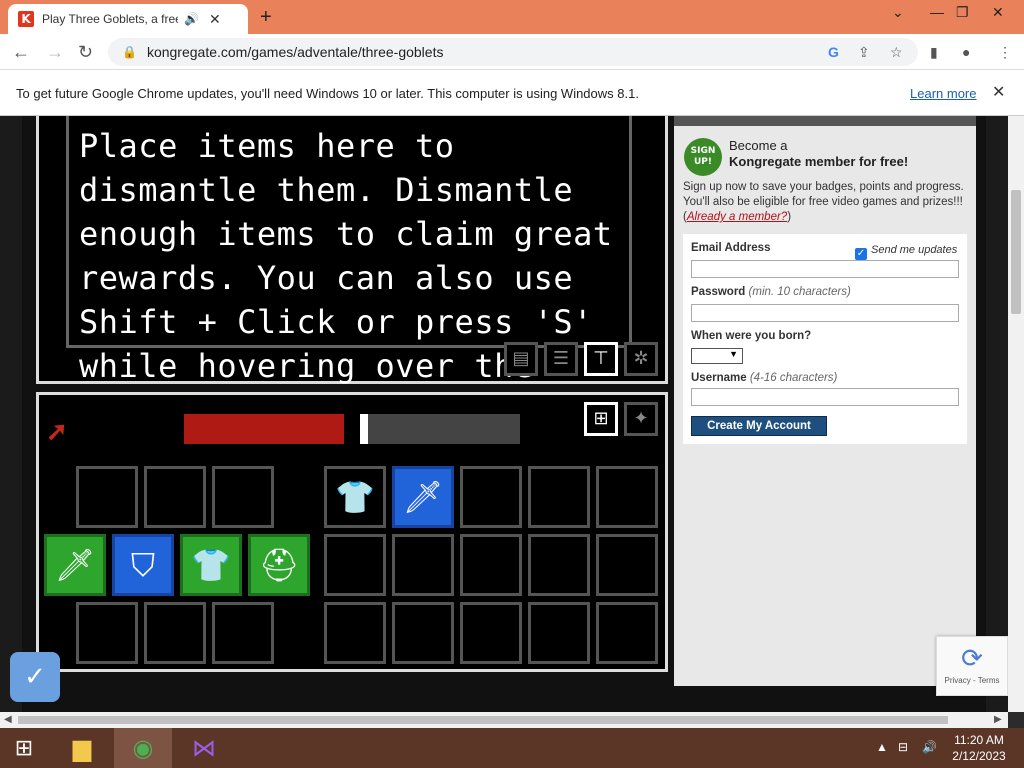  Describe the element at coordinates (966, 52) in the screenshot. I see `profile-avatar-icon: ●` at that location.